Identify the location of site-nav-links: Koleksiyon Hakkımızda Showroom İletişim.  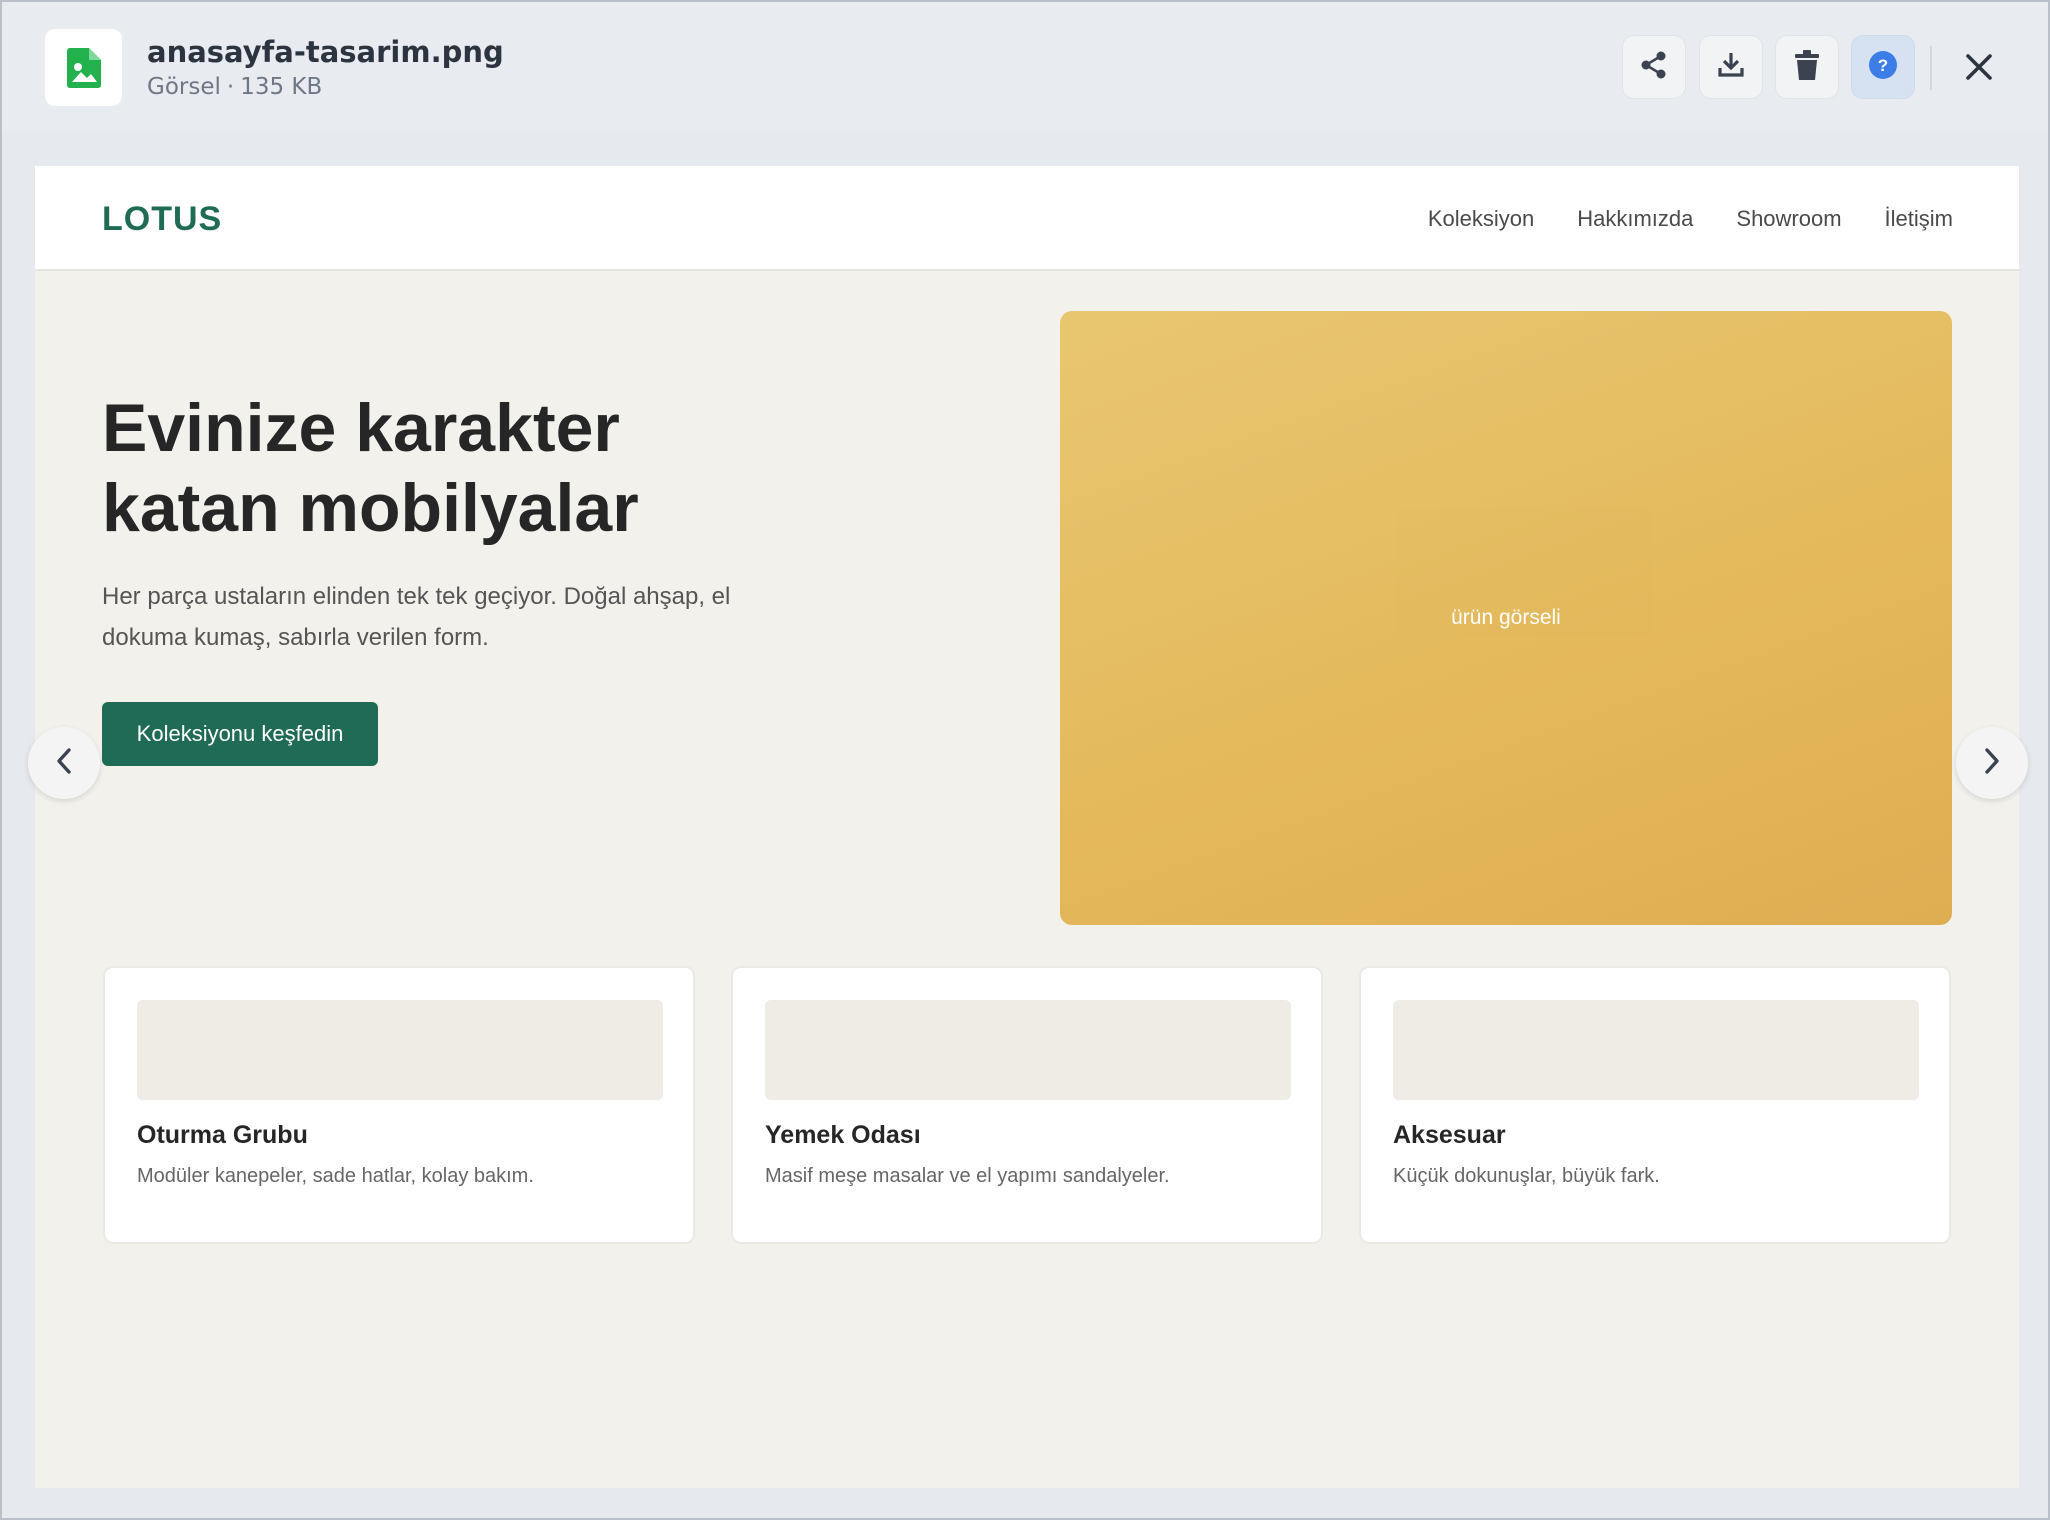
(1690, 219).